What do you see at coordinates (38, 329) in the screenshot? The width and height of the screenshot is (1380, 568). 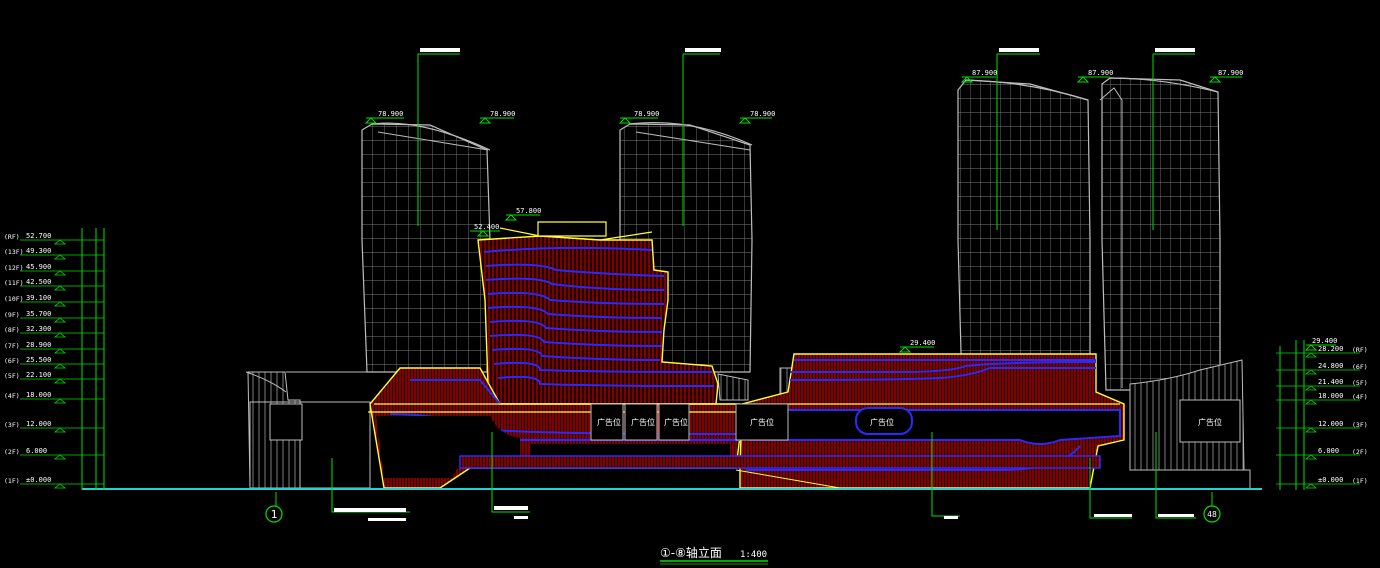 I see `level-elevation: 32.300` at bounding box center [38, 329].